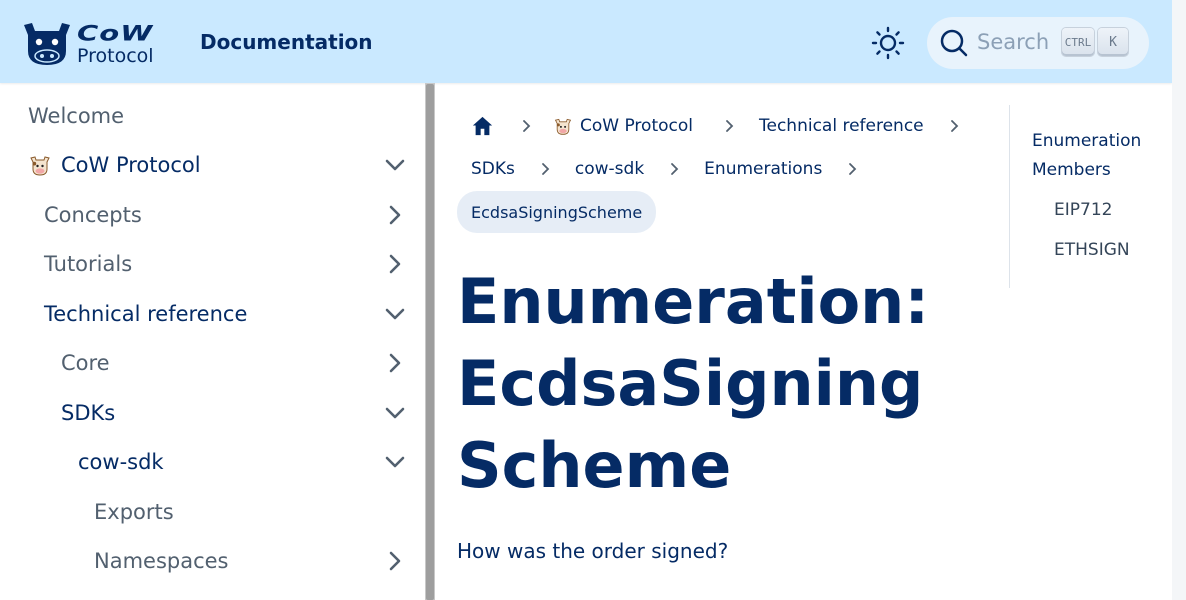 The height and width of the screenshot is (600, 1186). What do you see at coordinates (115, 55) in the screenshot?
I see `logo-subtitle: Protocol` at bounding box center [115, 55].